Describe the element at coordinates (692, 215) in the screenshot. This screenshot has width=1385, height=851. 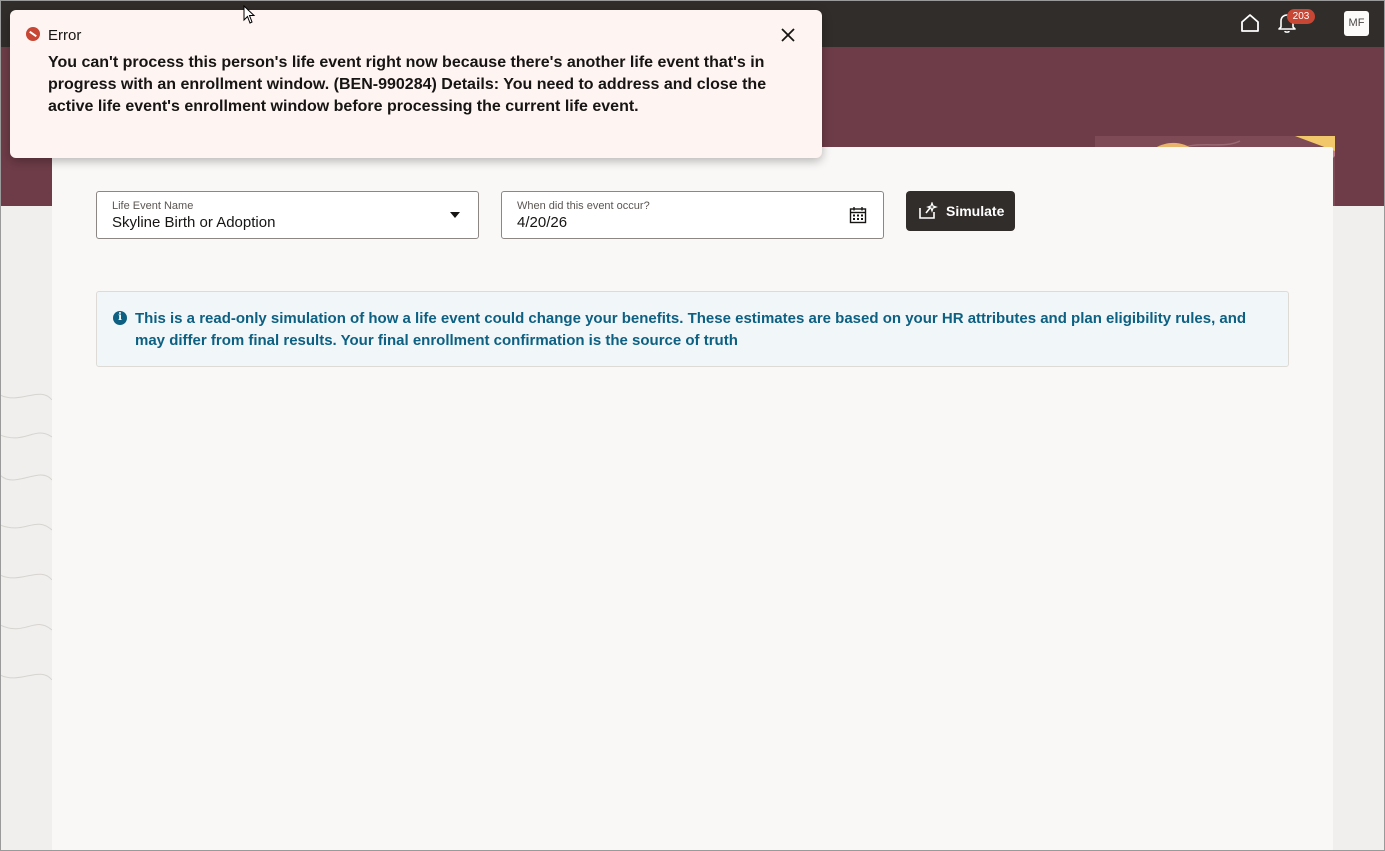
I see `event-date-input: When did this event occur? 4/20/26` at that location.